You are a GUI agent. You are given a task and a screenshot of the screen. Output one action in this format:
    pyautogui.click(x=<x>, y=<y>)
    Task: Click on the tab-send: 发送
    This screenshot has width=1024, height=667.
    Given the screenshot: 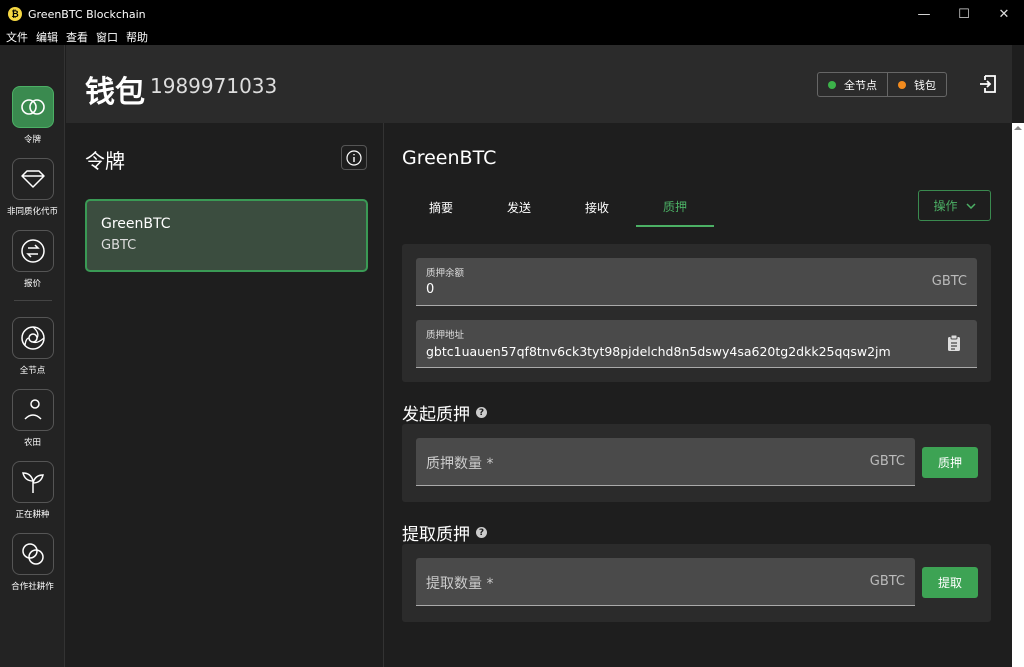 What is the action you would take?
    pyautogui.click(x=519, y=207)
    